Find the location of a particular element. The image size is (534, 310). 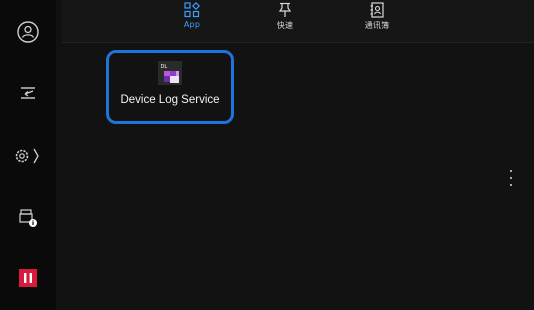

printer-info-button is located at coordinates (28, 218).